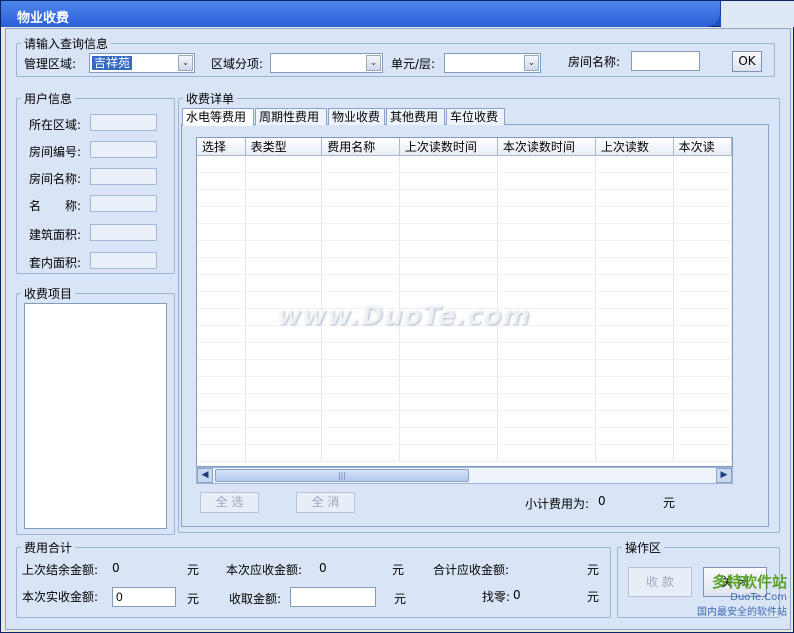 This screenshot has width=794, height=633. What do you see at coordinates (218, 117) in the screenshot?
I see `tab-utilities: 水电等费用` at bounding box center [218, 117].